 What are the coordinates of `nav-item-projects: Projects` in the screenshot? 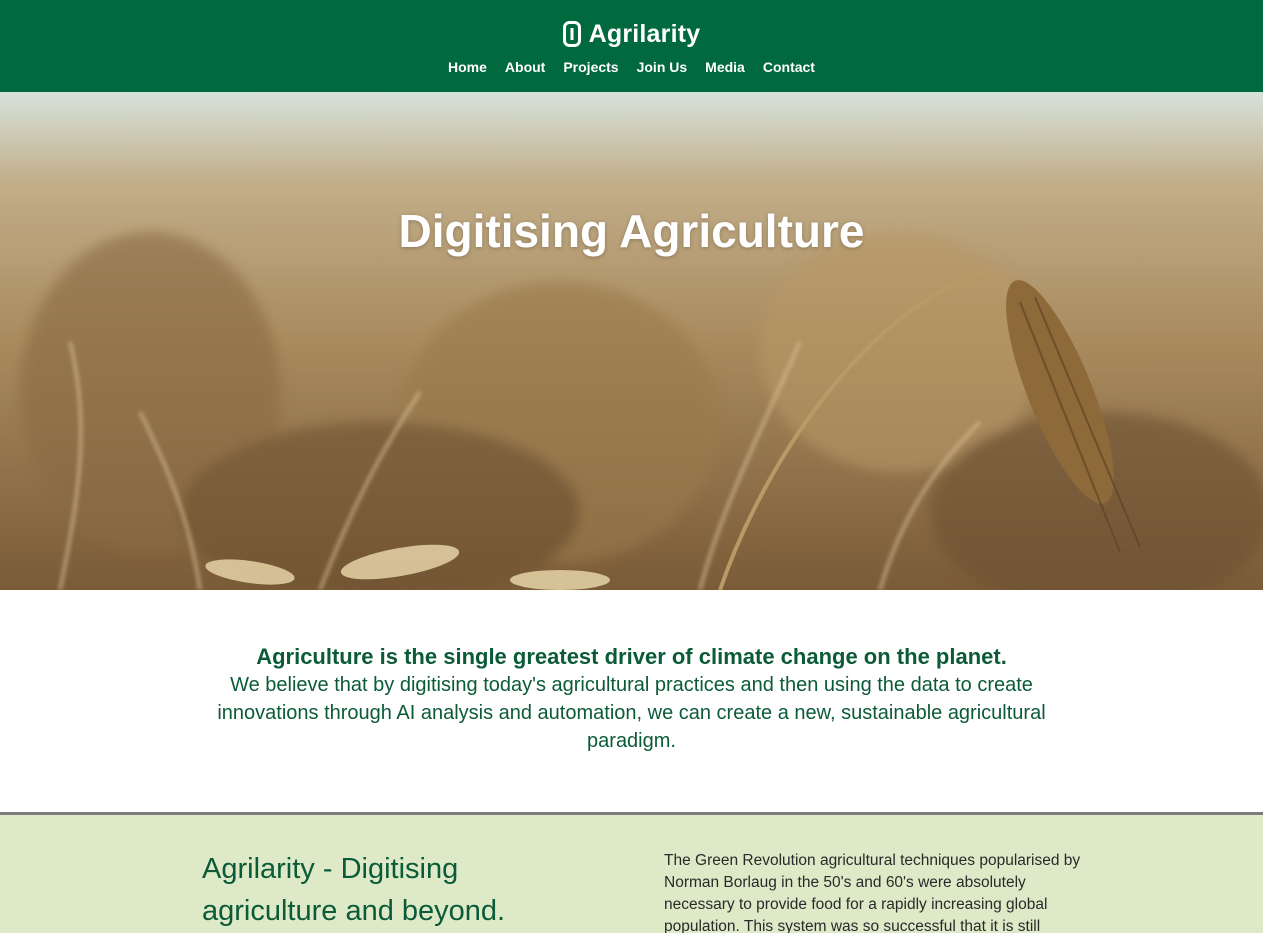 It's located at (590, 67).